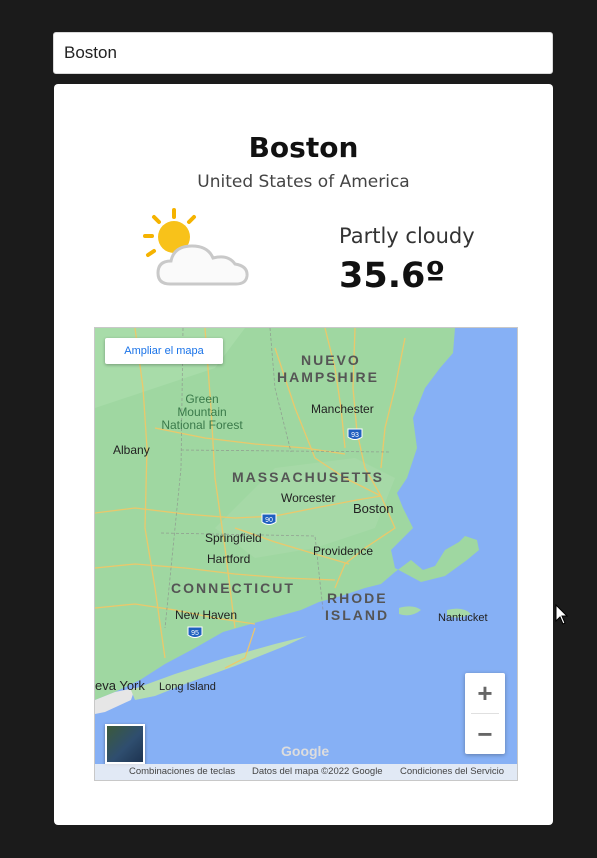 Image resolution: width=597 pixels, height=858 pixels. What do you see at coordinates (562, 614) in the screenshot?
I see `mouse-cursor-icon` at bounding box center [562, 614].